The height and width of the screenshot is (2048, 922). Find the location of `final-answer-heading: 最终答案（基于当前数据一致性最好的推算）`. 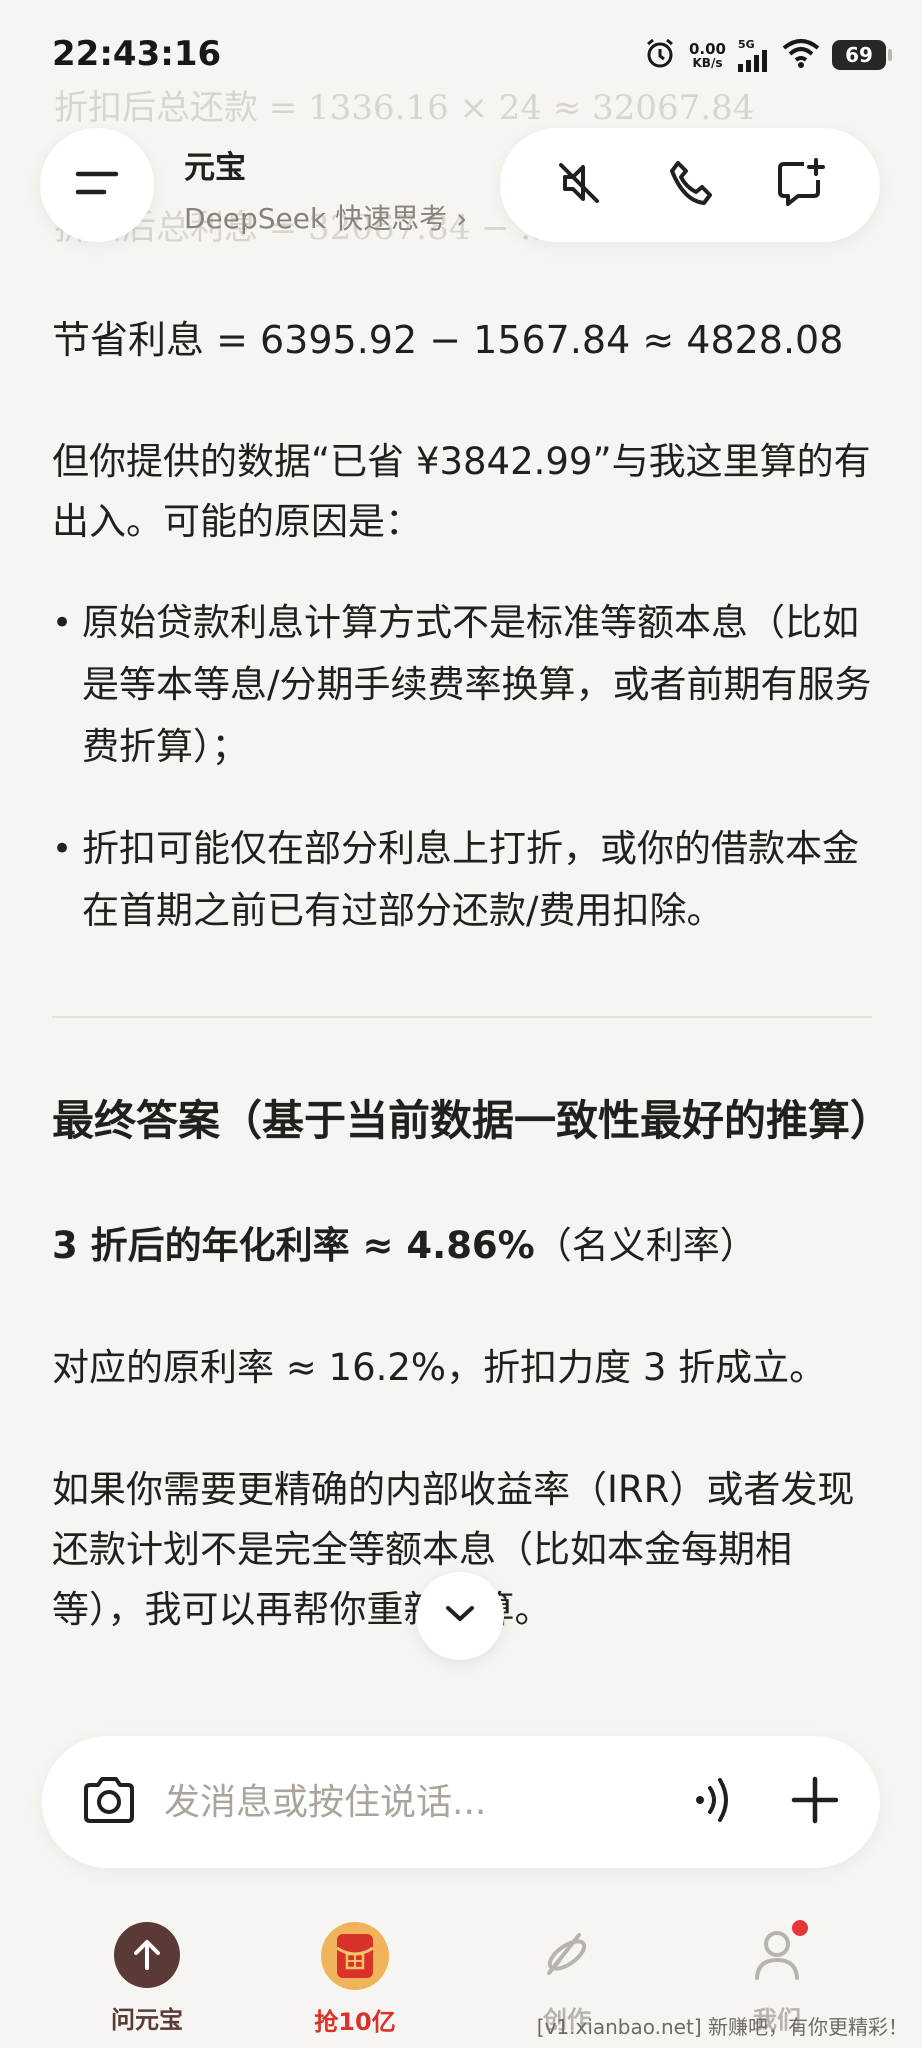

final-answer-heading: 最终答案（基于当前数据一致性最好的推算） is located at coordinates (472, 1120).